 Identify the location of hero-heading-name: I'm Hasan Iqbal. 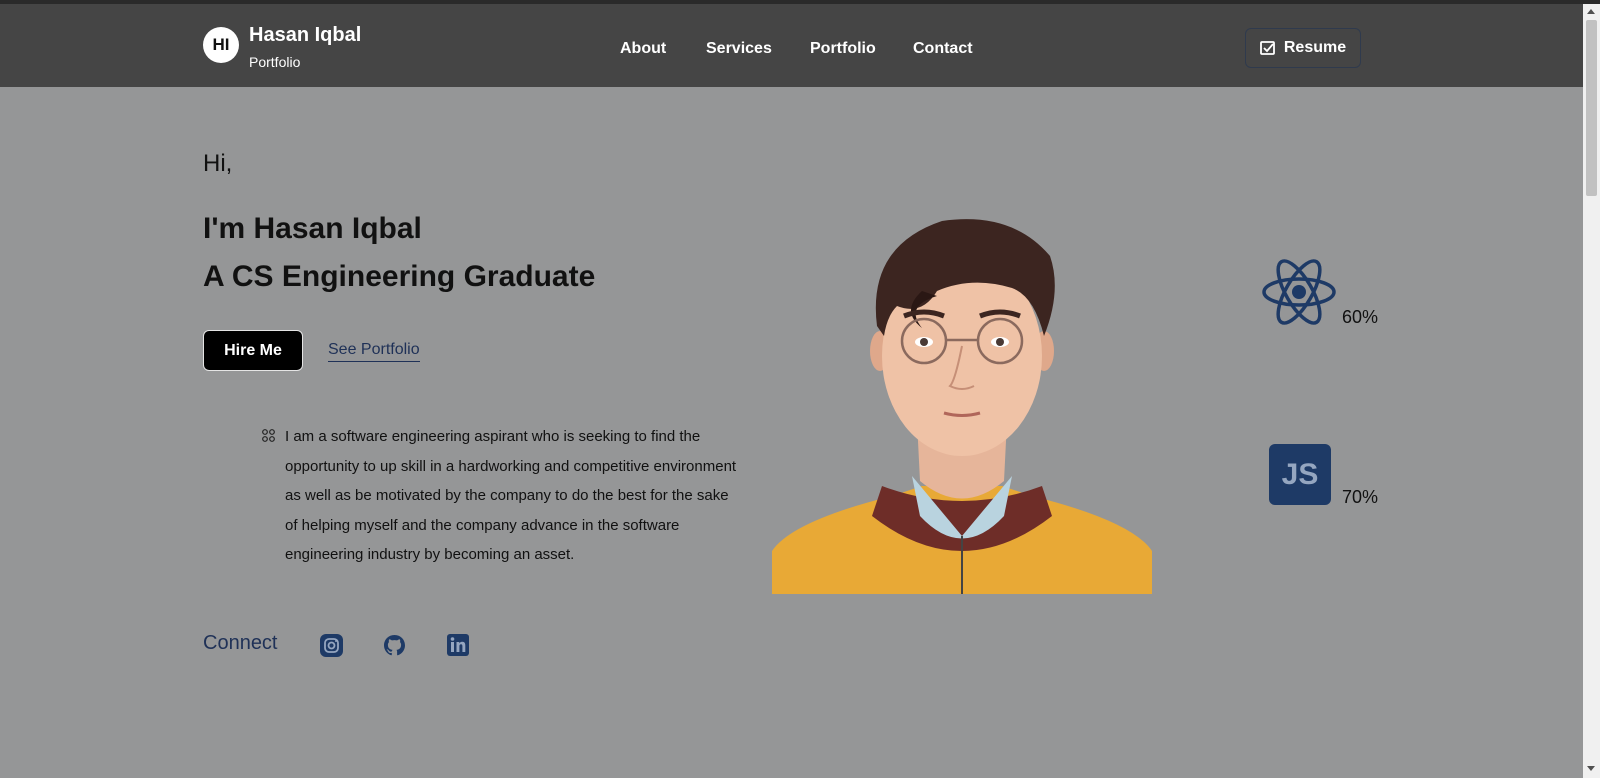
(312, 228).